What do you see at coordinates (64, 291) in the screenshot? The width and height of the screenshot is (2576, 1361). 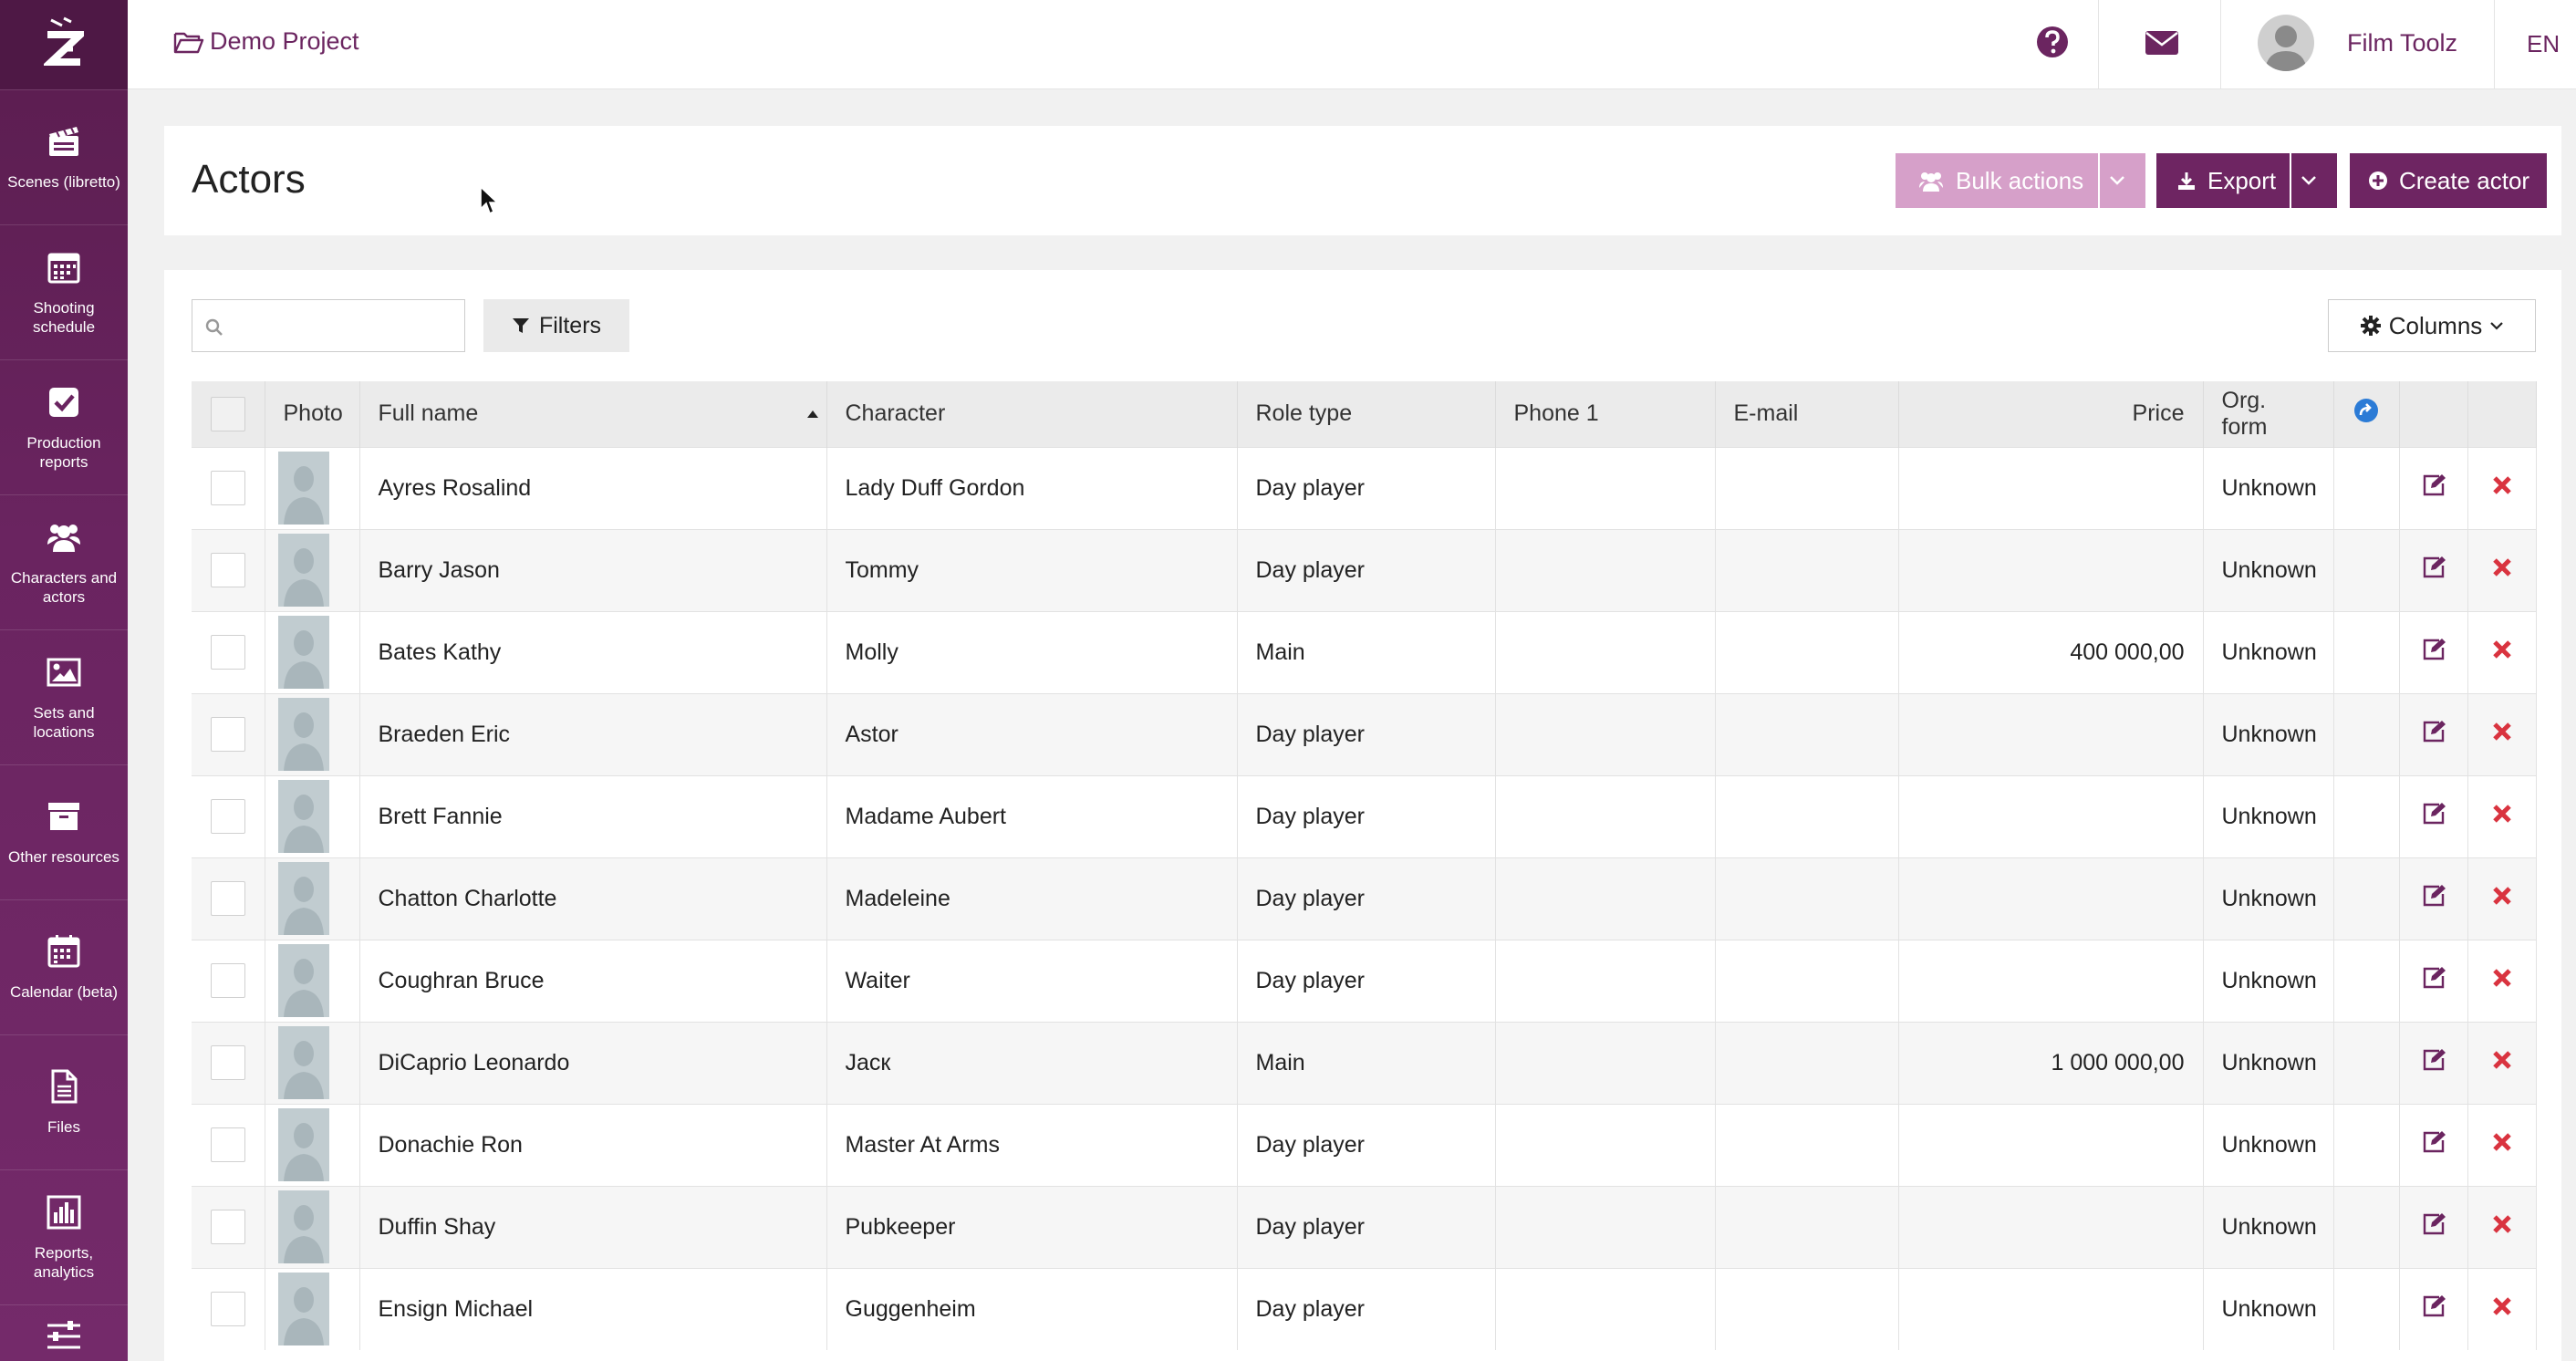 I see `sidebar-item-calendar-grid: Shooting schedule` at bounding box center [64, 291].